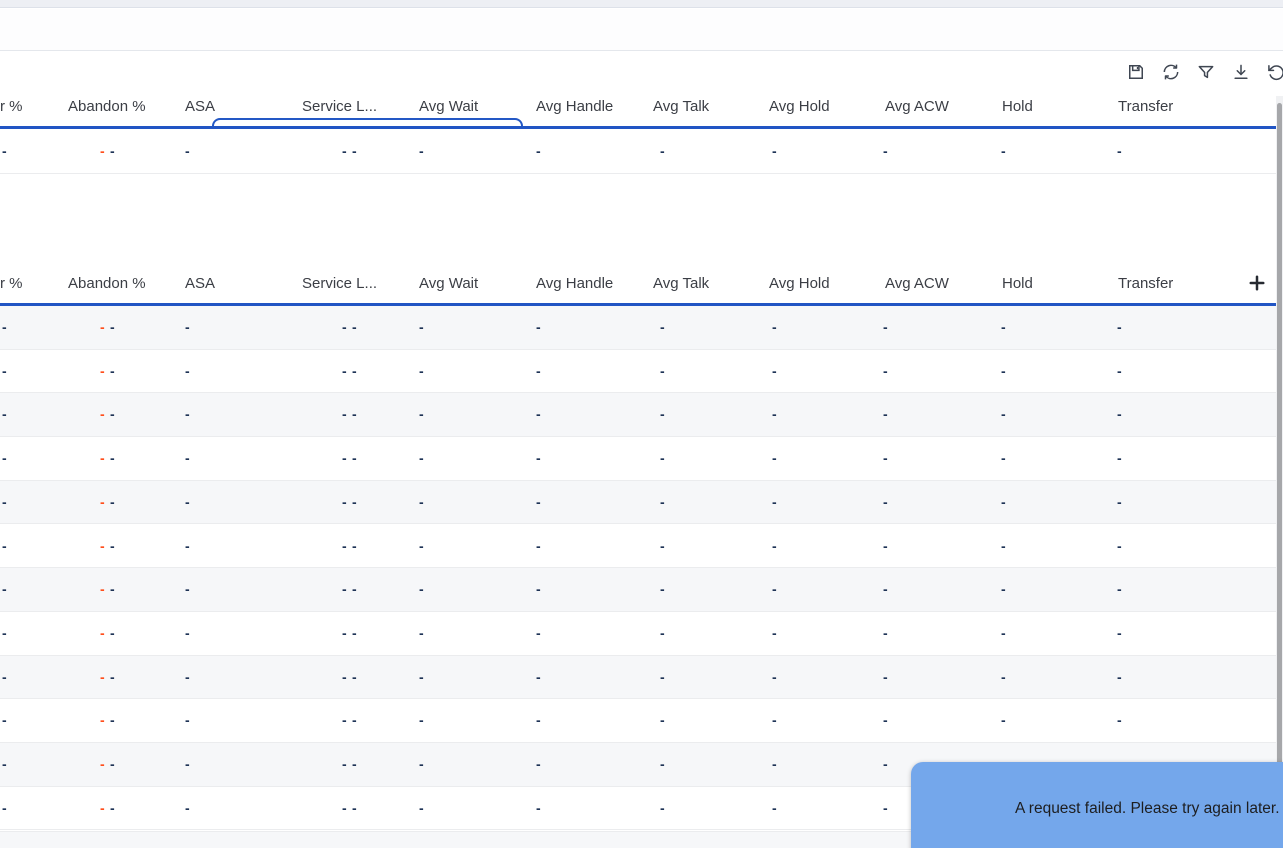  Describe the element at coordinates (1171, 72) in the screenshot. I see `refresh-icon` at that location.